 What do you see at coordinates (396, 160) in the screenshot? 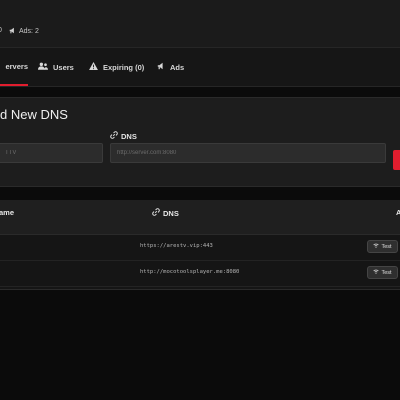
I see `add-dns-button` at bounding box center [396, 160].